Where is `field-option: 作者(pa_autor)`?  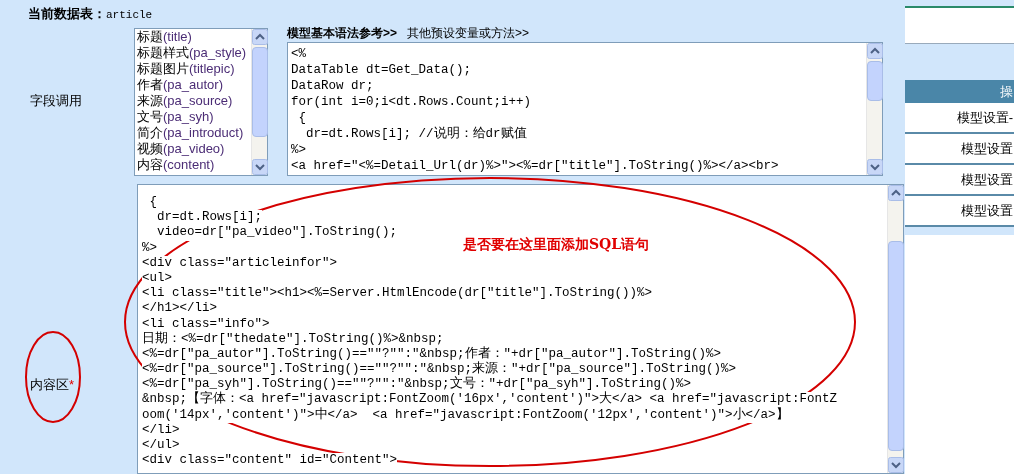
field-option: 作者(pa_autor) is located at coordinates (194, 85).